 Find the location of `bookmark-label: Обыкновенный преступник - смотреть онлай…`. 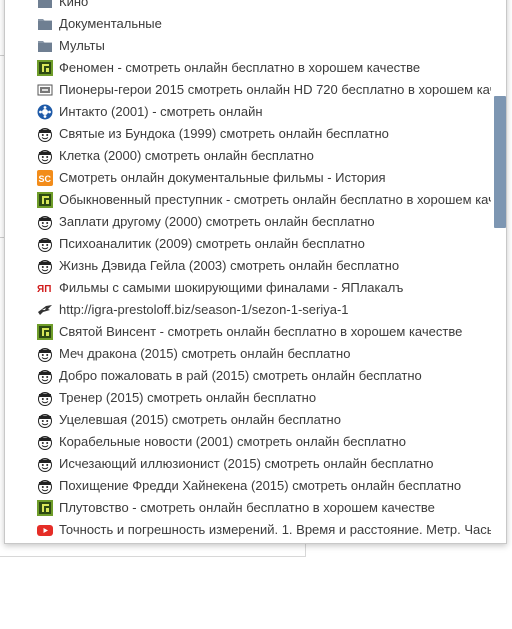

bookmark-label: Обыкновенный преступник - смотреть онлай… is located at coordinates (275, 199).